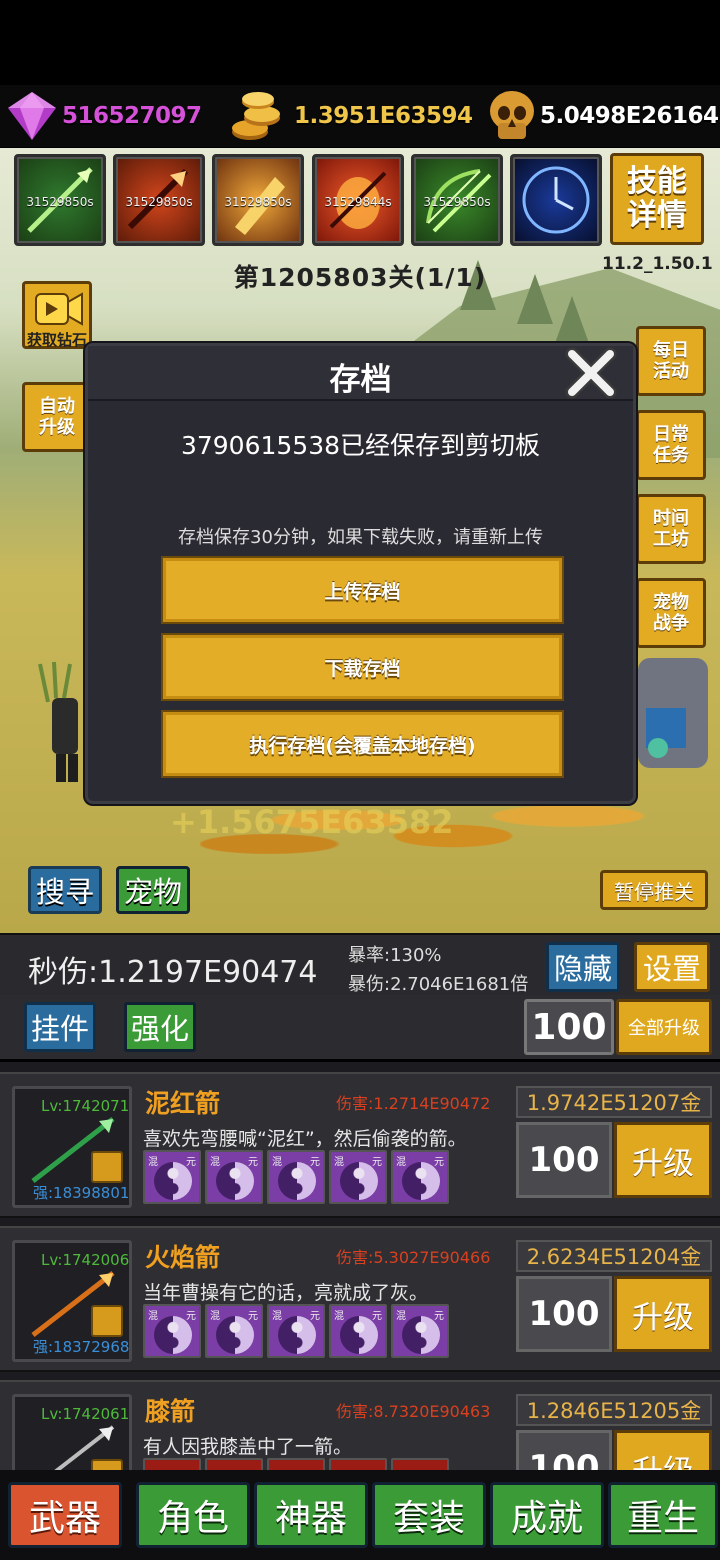 The width and height of the screenshot is (720, 1560). What do you see at coordinates (192, 1518) in the screenshot?
I see `nav-character-label: 角色` at bounding box center [192, 1518].